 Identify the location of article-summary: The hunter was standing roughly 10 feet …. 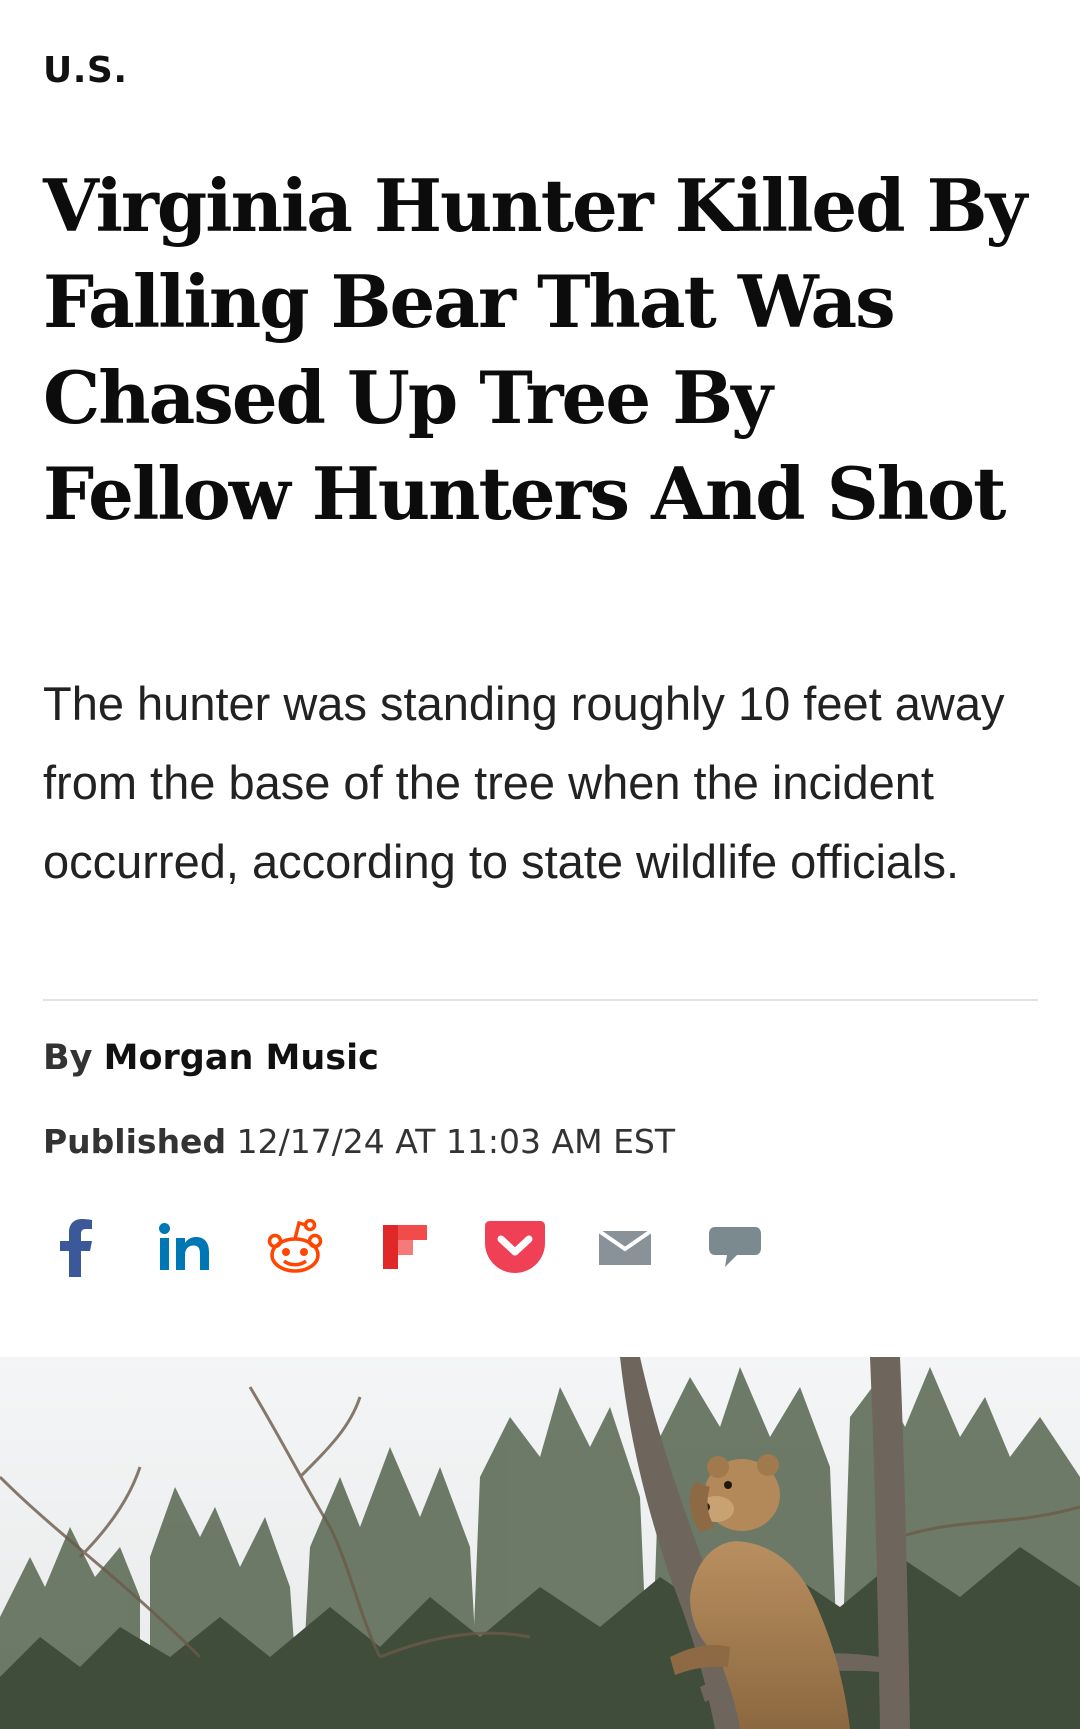
(524, 782).